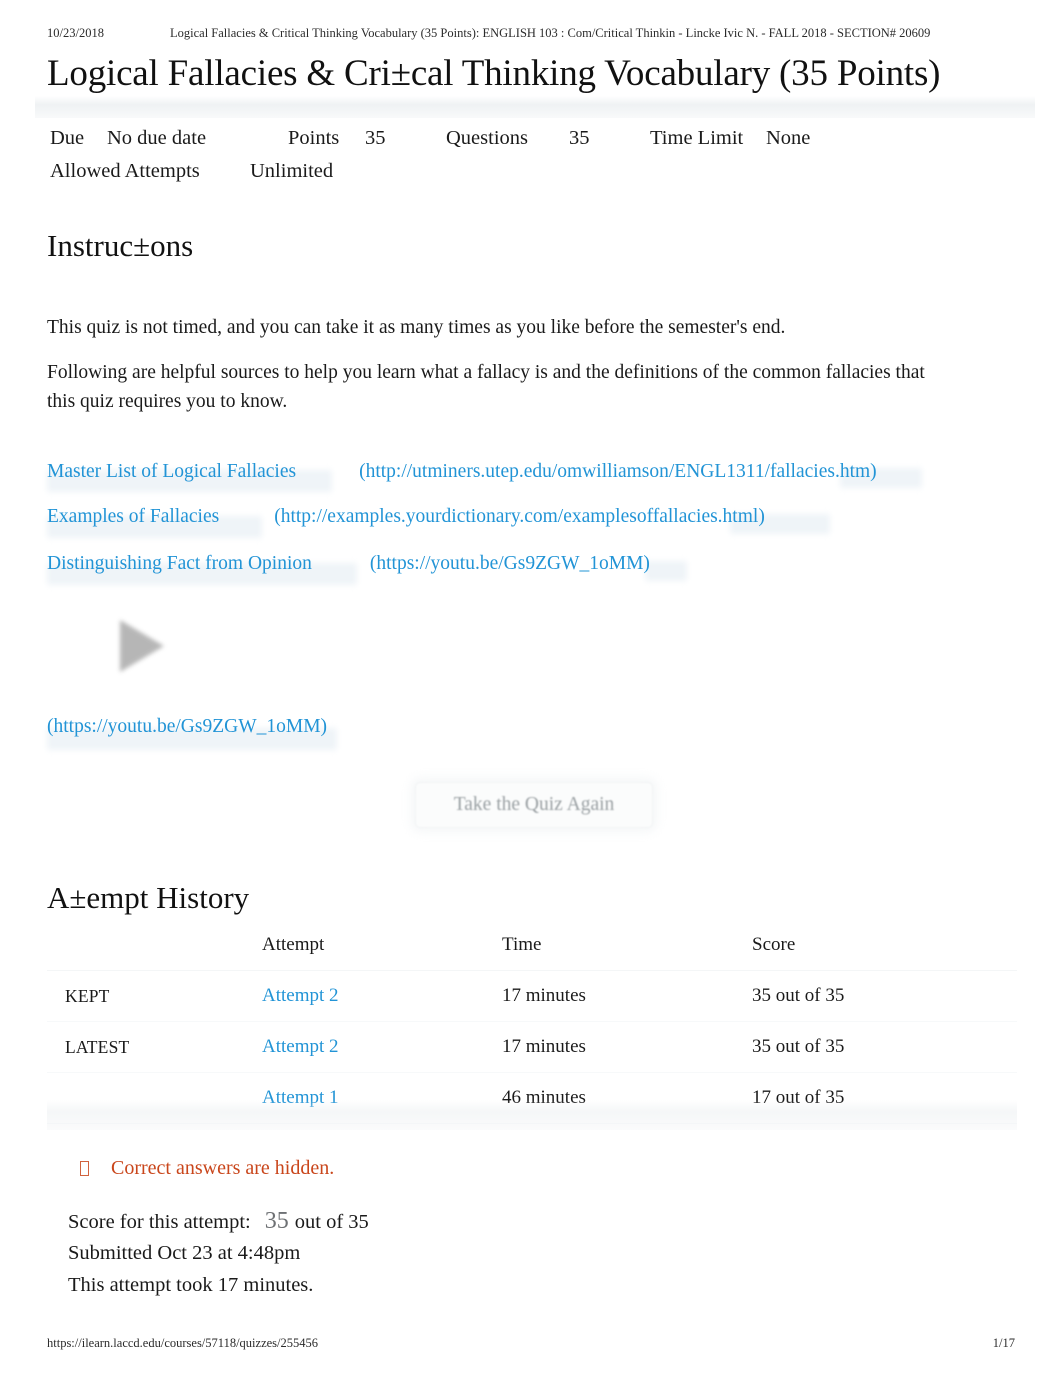 The height and width of the screenshot is (1377, 1062). I want to click on missing-glyph-icon, so click(84, 1168).